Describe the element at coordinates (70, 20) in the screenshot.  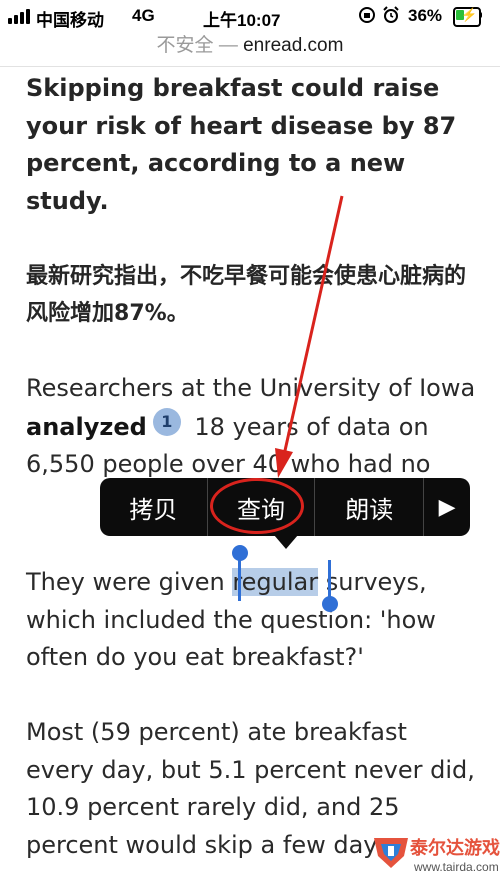
I see `carrier-label: 中国移动` at that location.